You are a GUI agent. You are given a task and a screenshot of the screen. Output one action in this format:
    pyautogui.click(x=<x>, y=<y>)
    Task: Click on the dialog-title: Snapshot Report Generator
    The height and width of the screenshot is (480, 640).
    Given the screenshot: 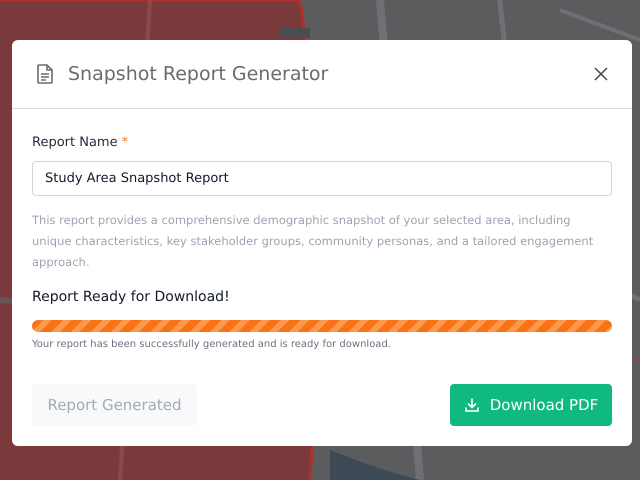 What is the action you would take?
    pyautogui.click(x=198, y=74)
    